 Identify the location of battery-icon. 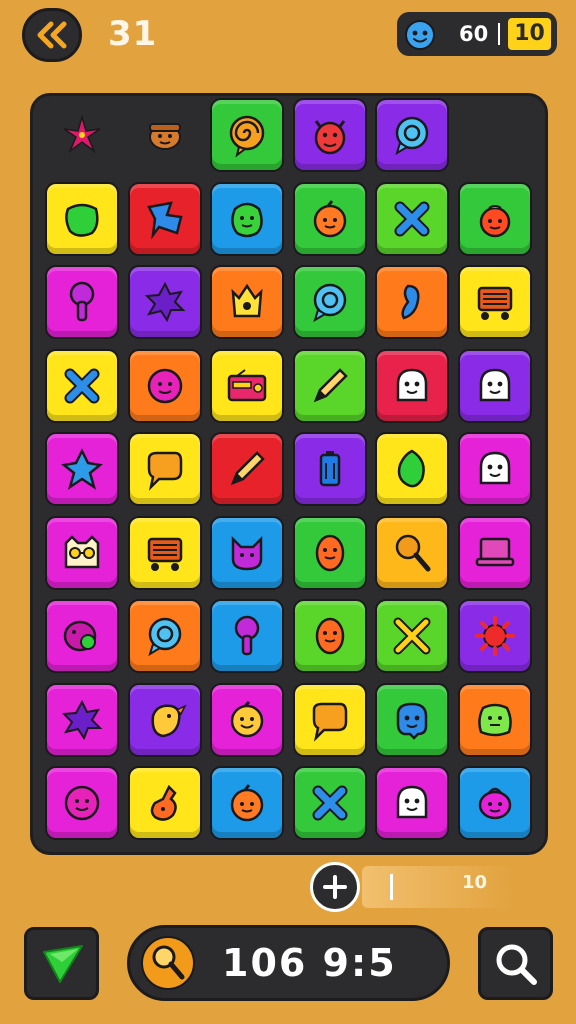
(329, 469).